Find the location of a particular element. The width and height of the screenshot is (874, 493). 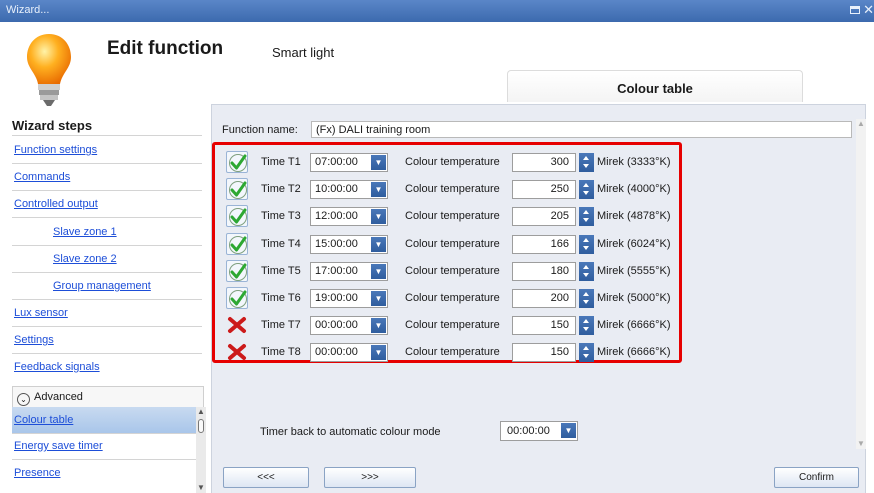

content-scrollbar: ▲ ▼ is located at coordinates (861, 284).